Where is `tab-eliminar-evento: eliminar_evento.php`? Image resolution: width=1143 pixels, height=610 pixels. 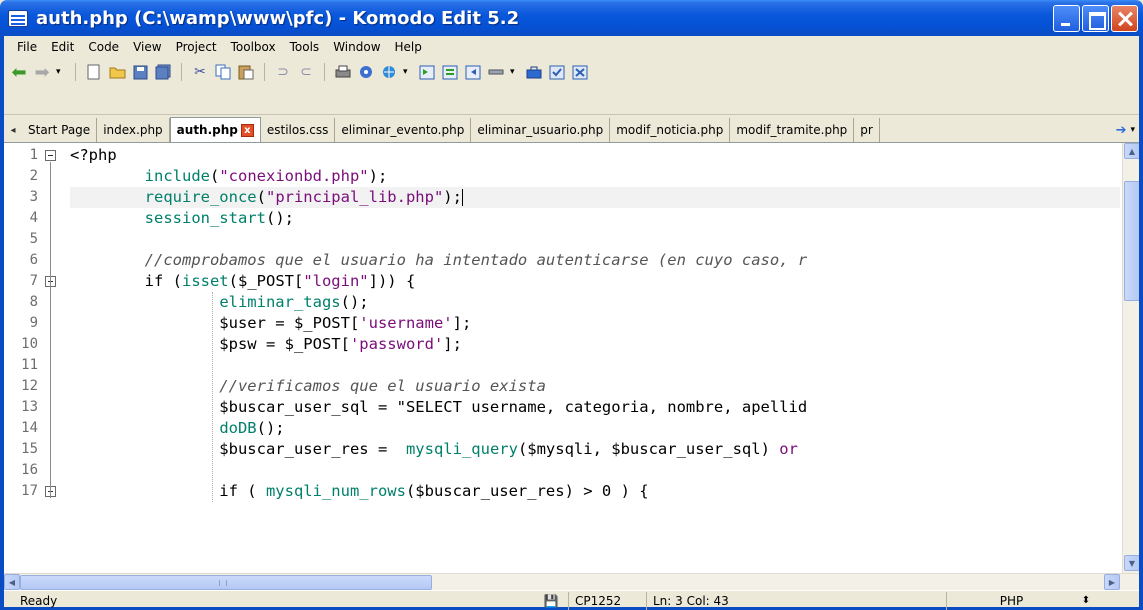 tab-eliminar-evento: eliminar_evento.php is located at coordinates (403, 130).